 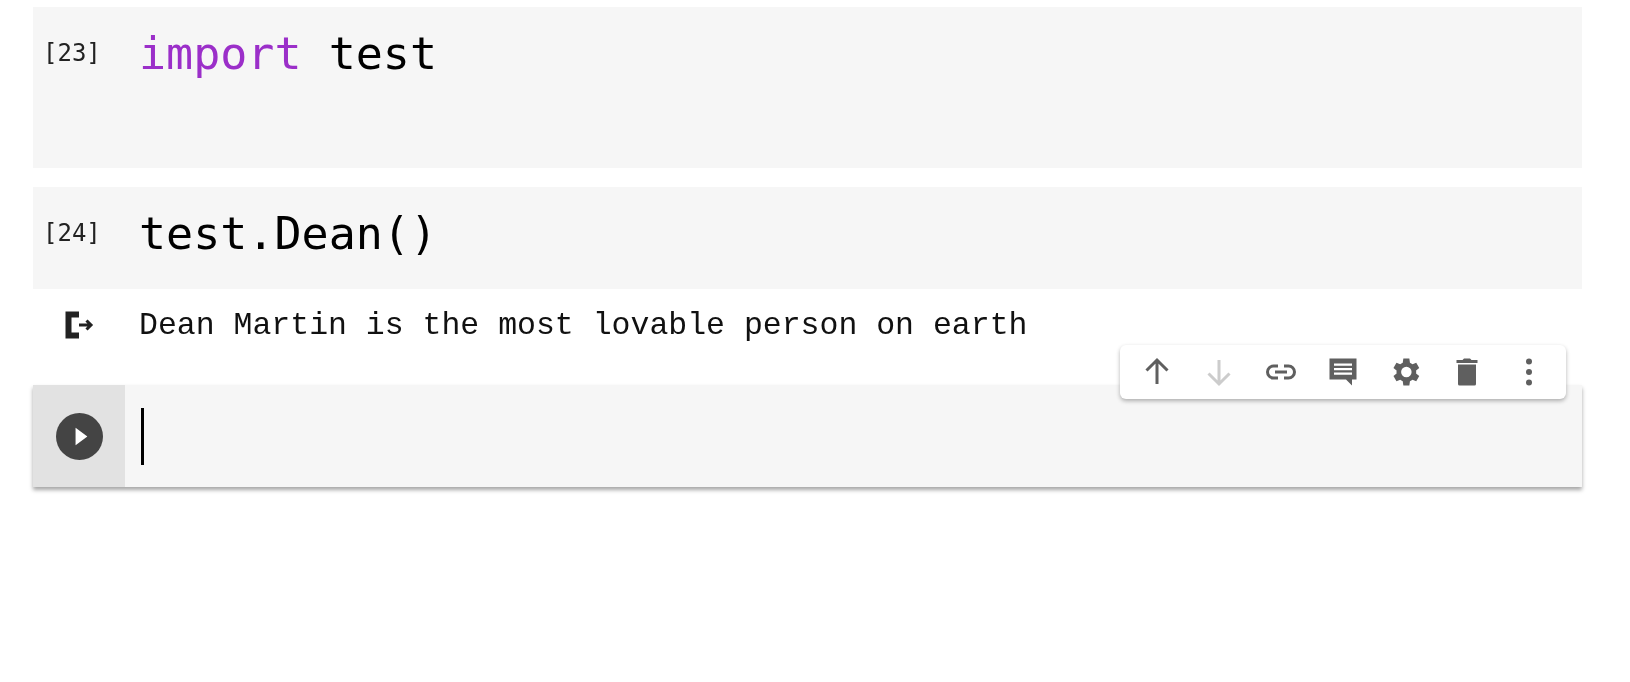 What do you see at coordinates (72, 53) in the screenshot?
I see `execution-count: [23]` at bounding box center [72, 53].